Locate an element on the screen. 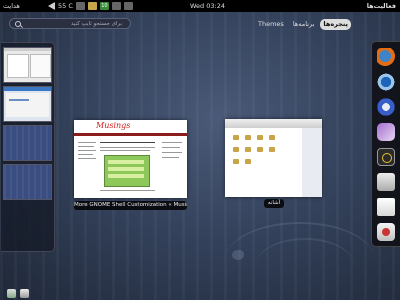 This screenshot has height=300, width=400. volume-icon is located at coordinates (51, 6).